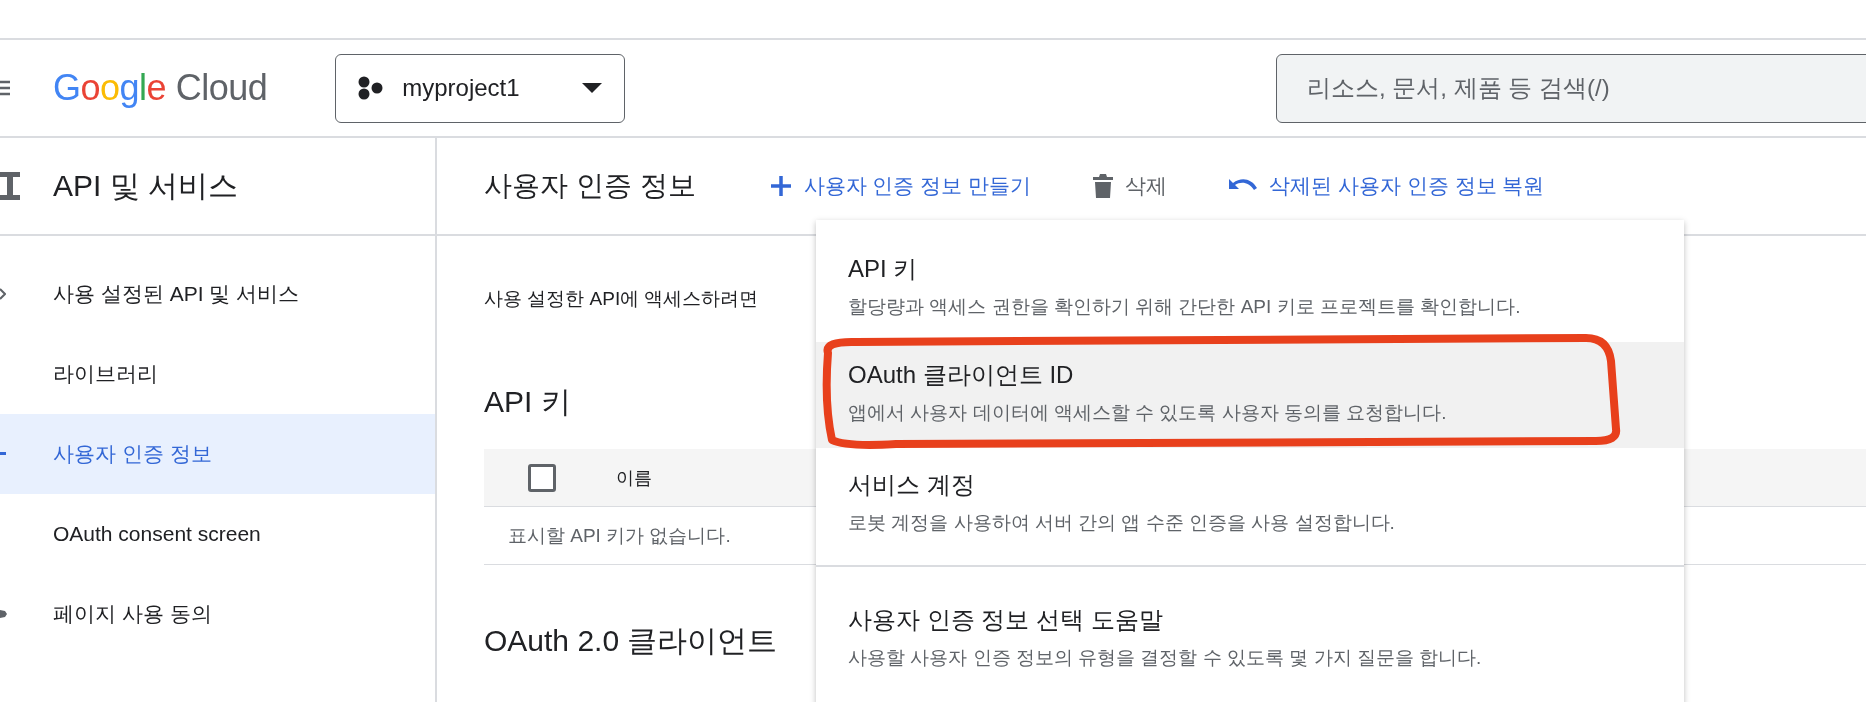 This screenshot has width=1866, height=702. What do you see at coordinates (1184, 307) in the screenshot?
I see `menu-item-description: 할당량과 액세스 권한을 확인하기 위해 간단한 API 키로 프로젝트를 확인합니다.` at bounding box center [1184, 307].